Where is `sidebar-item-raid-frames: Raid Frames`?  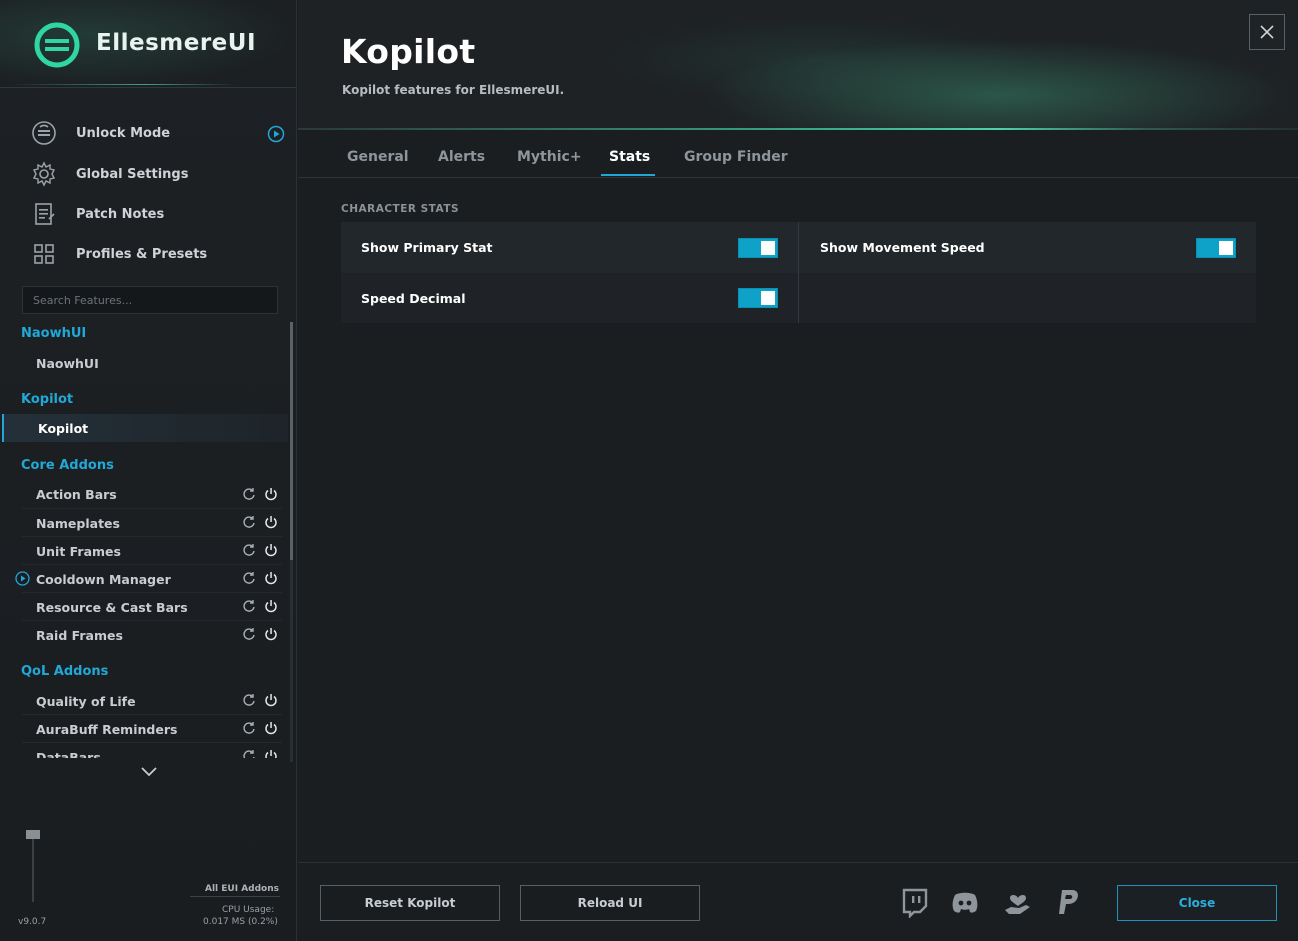
sidebar-item-raid-frames: Raid Frames is located at coordinates (79, 635).